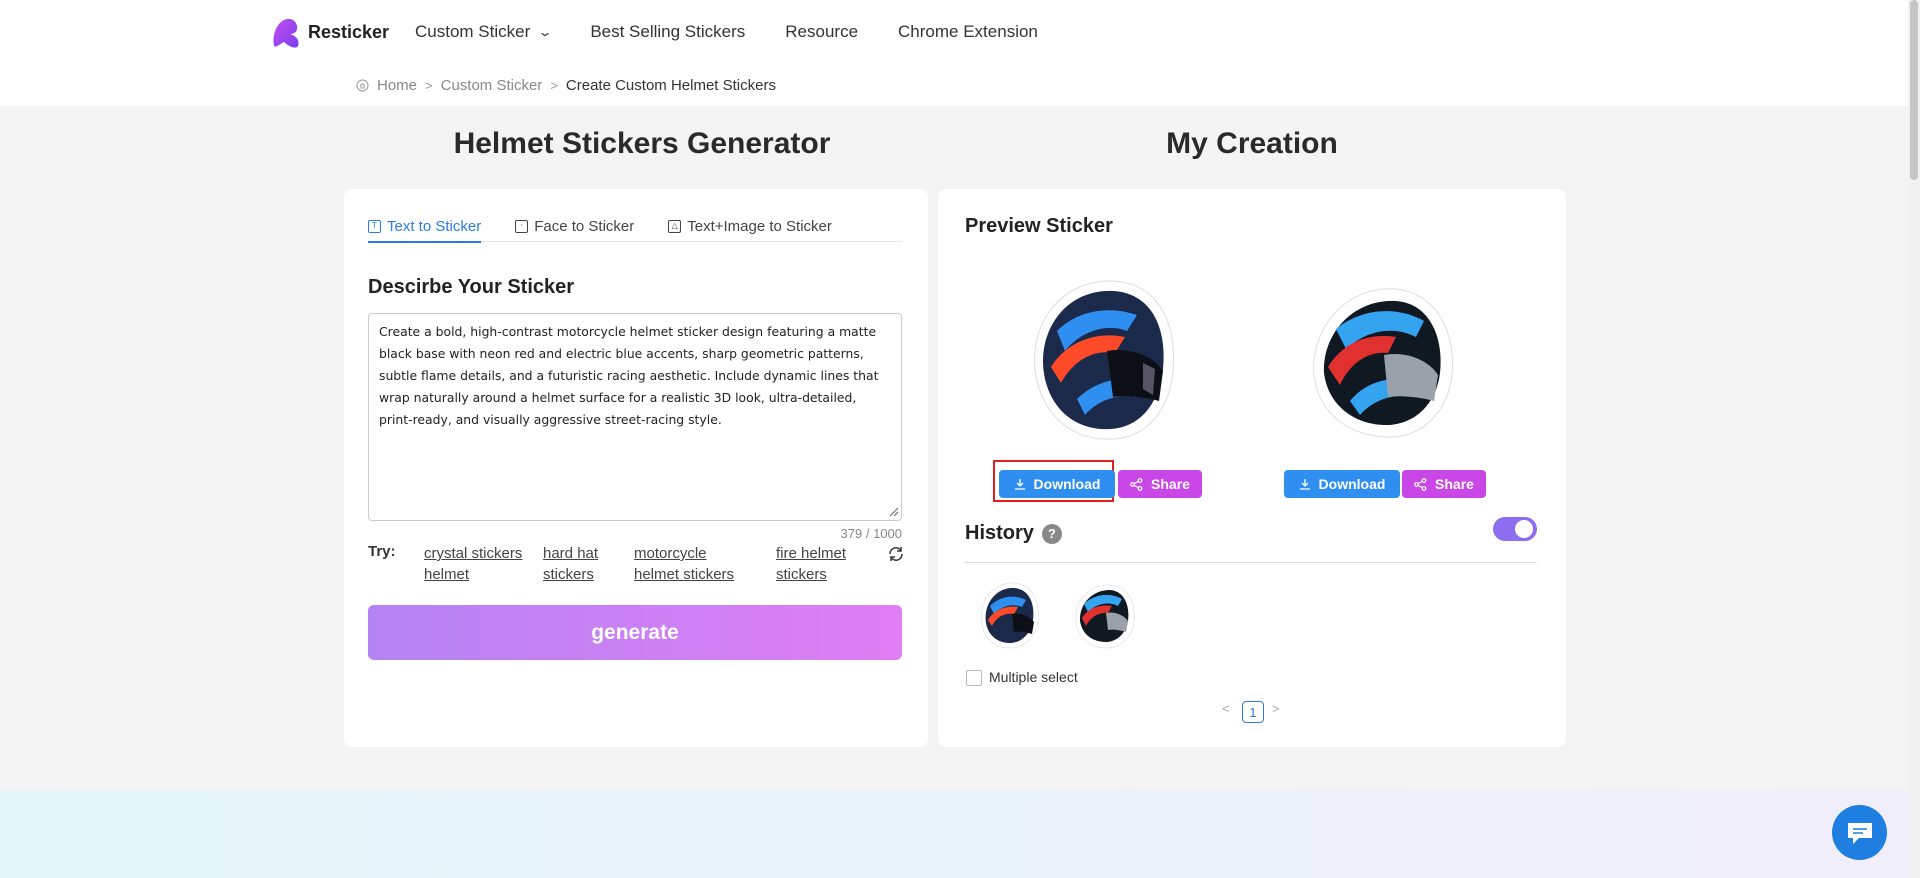  Describe the element at coordinates (635, 632) in the screenshot. I see `generate-button: generate` at that location.